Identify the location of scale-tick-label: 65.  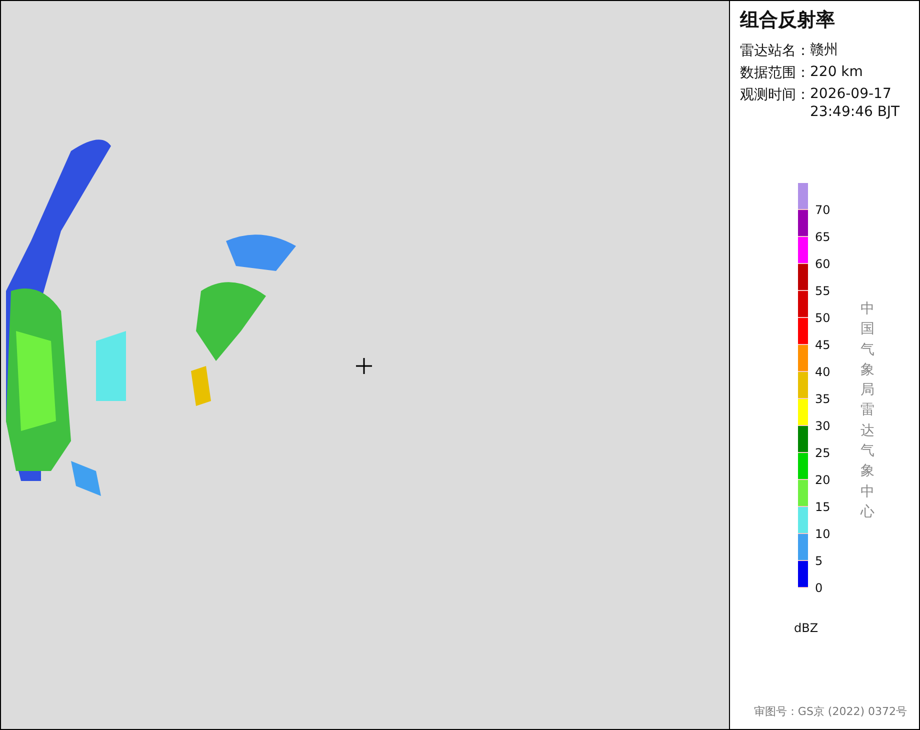
(822, 237).